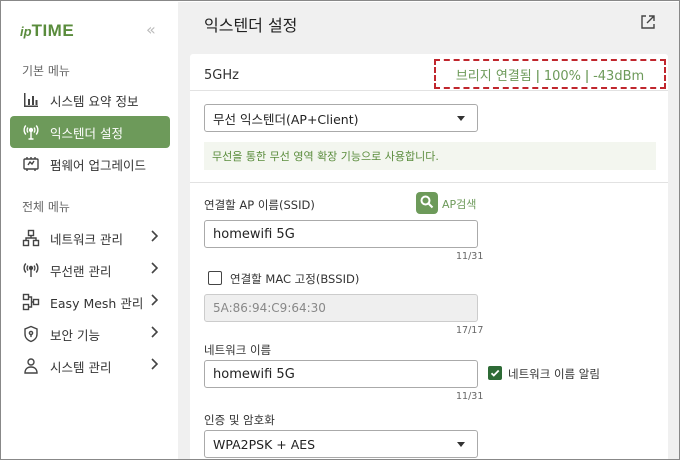 This screenshot has height=460, width=680. I want to click on sidebar-item-network: 네트워크 관리, so click(90, 238).